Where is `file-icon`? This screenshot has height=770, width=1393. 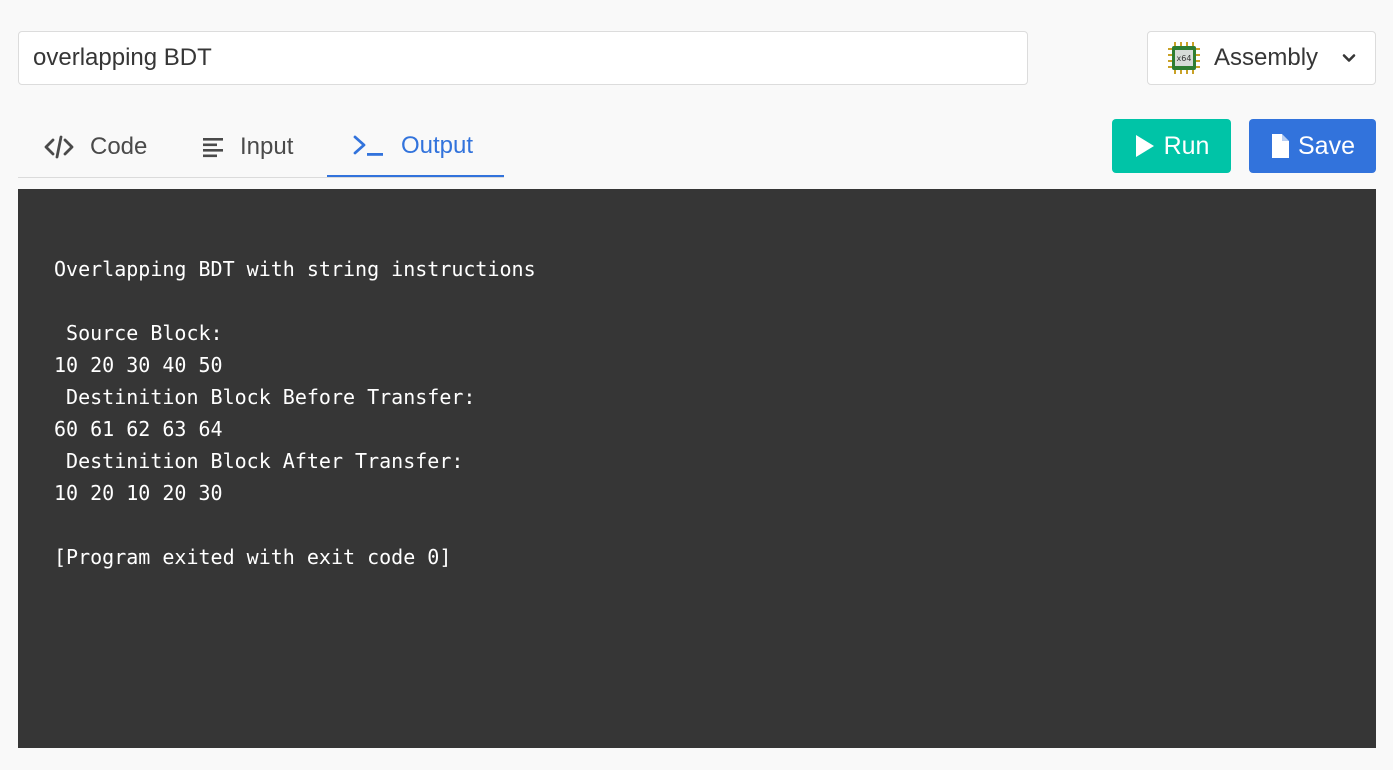
file-icon is located at coordinates (1280, 146).